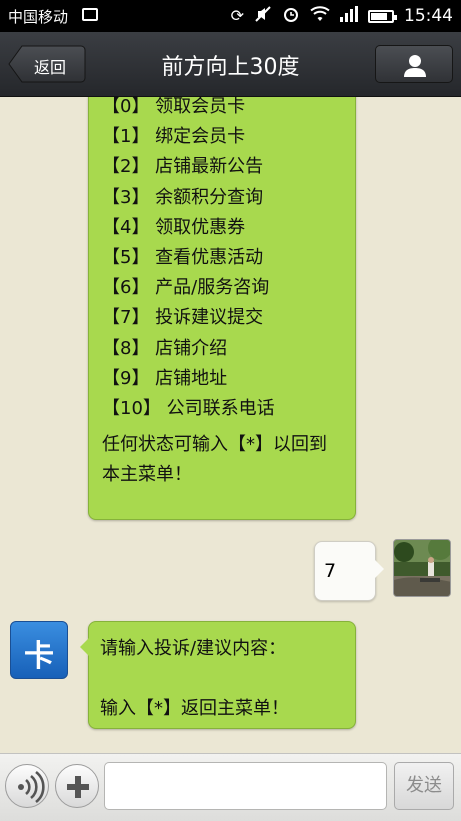 The image size is (461, 821). I want to click on sync-icon: ⟳, so click(237, 15).